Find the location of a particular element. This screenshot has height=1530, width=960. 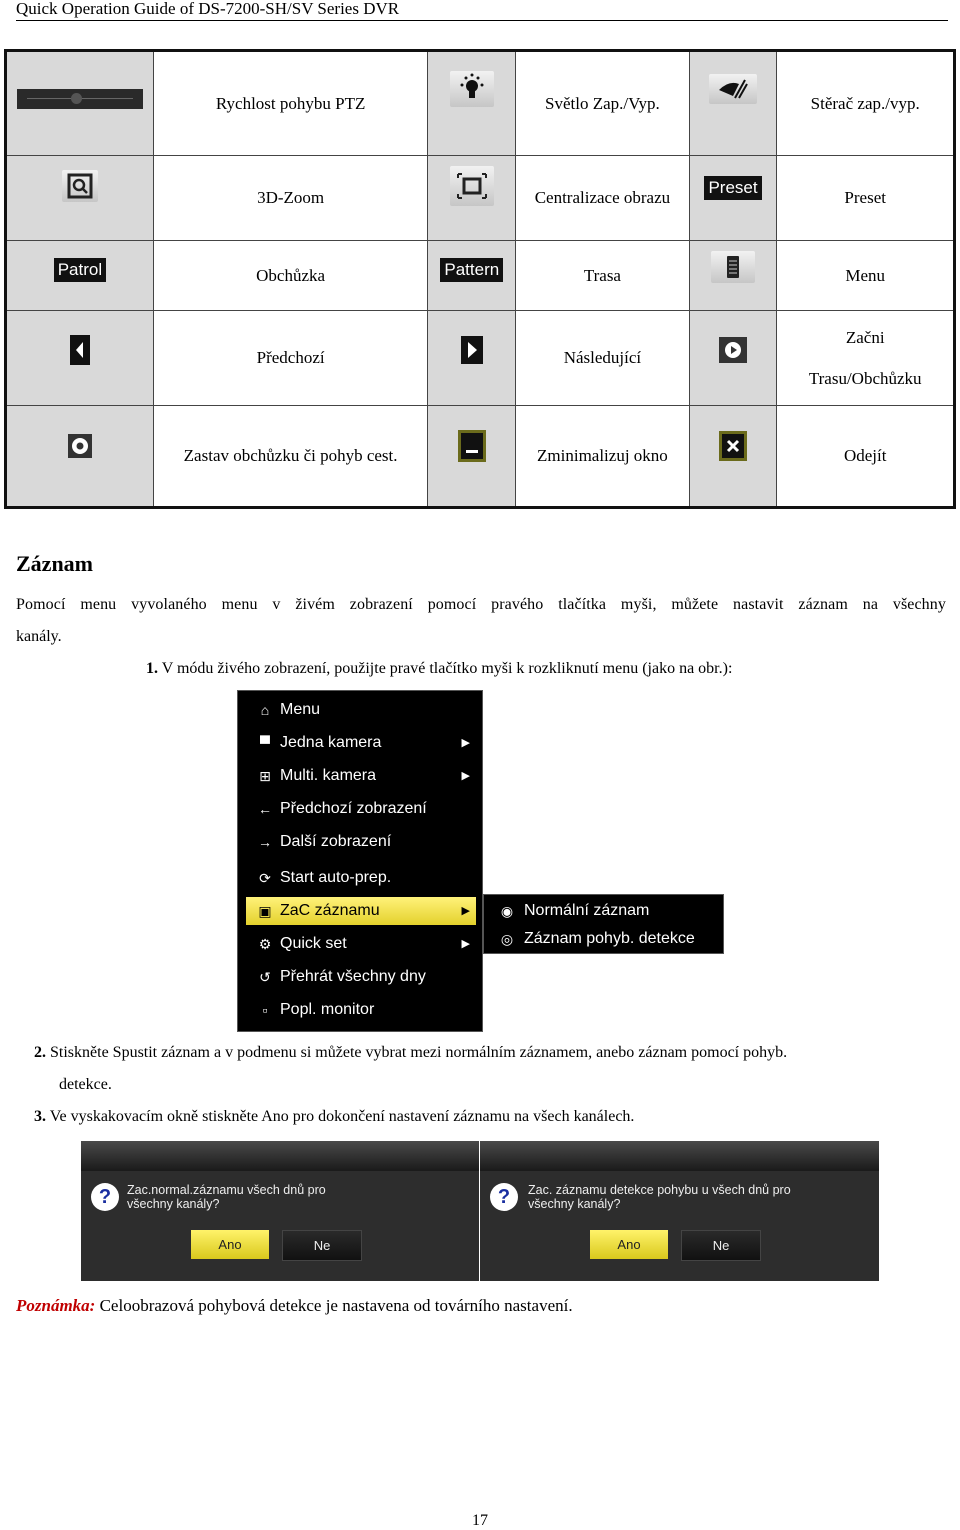

arrow-left-icon: ← is located at coordinates (265, 809).